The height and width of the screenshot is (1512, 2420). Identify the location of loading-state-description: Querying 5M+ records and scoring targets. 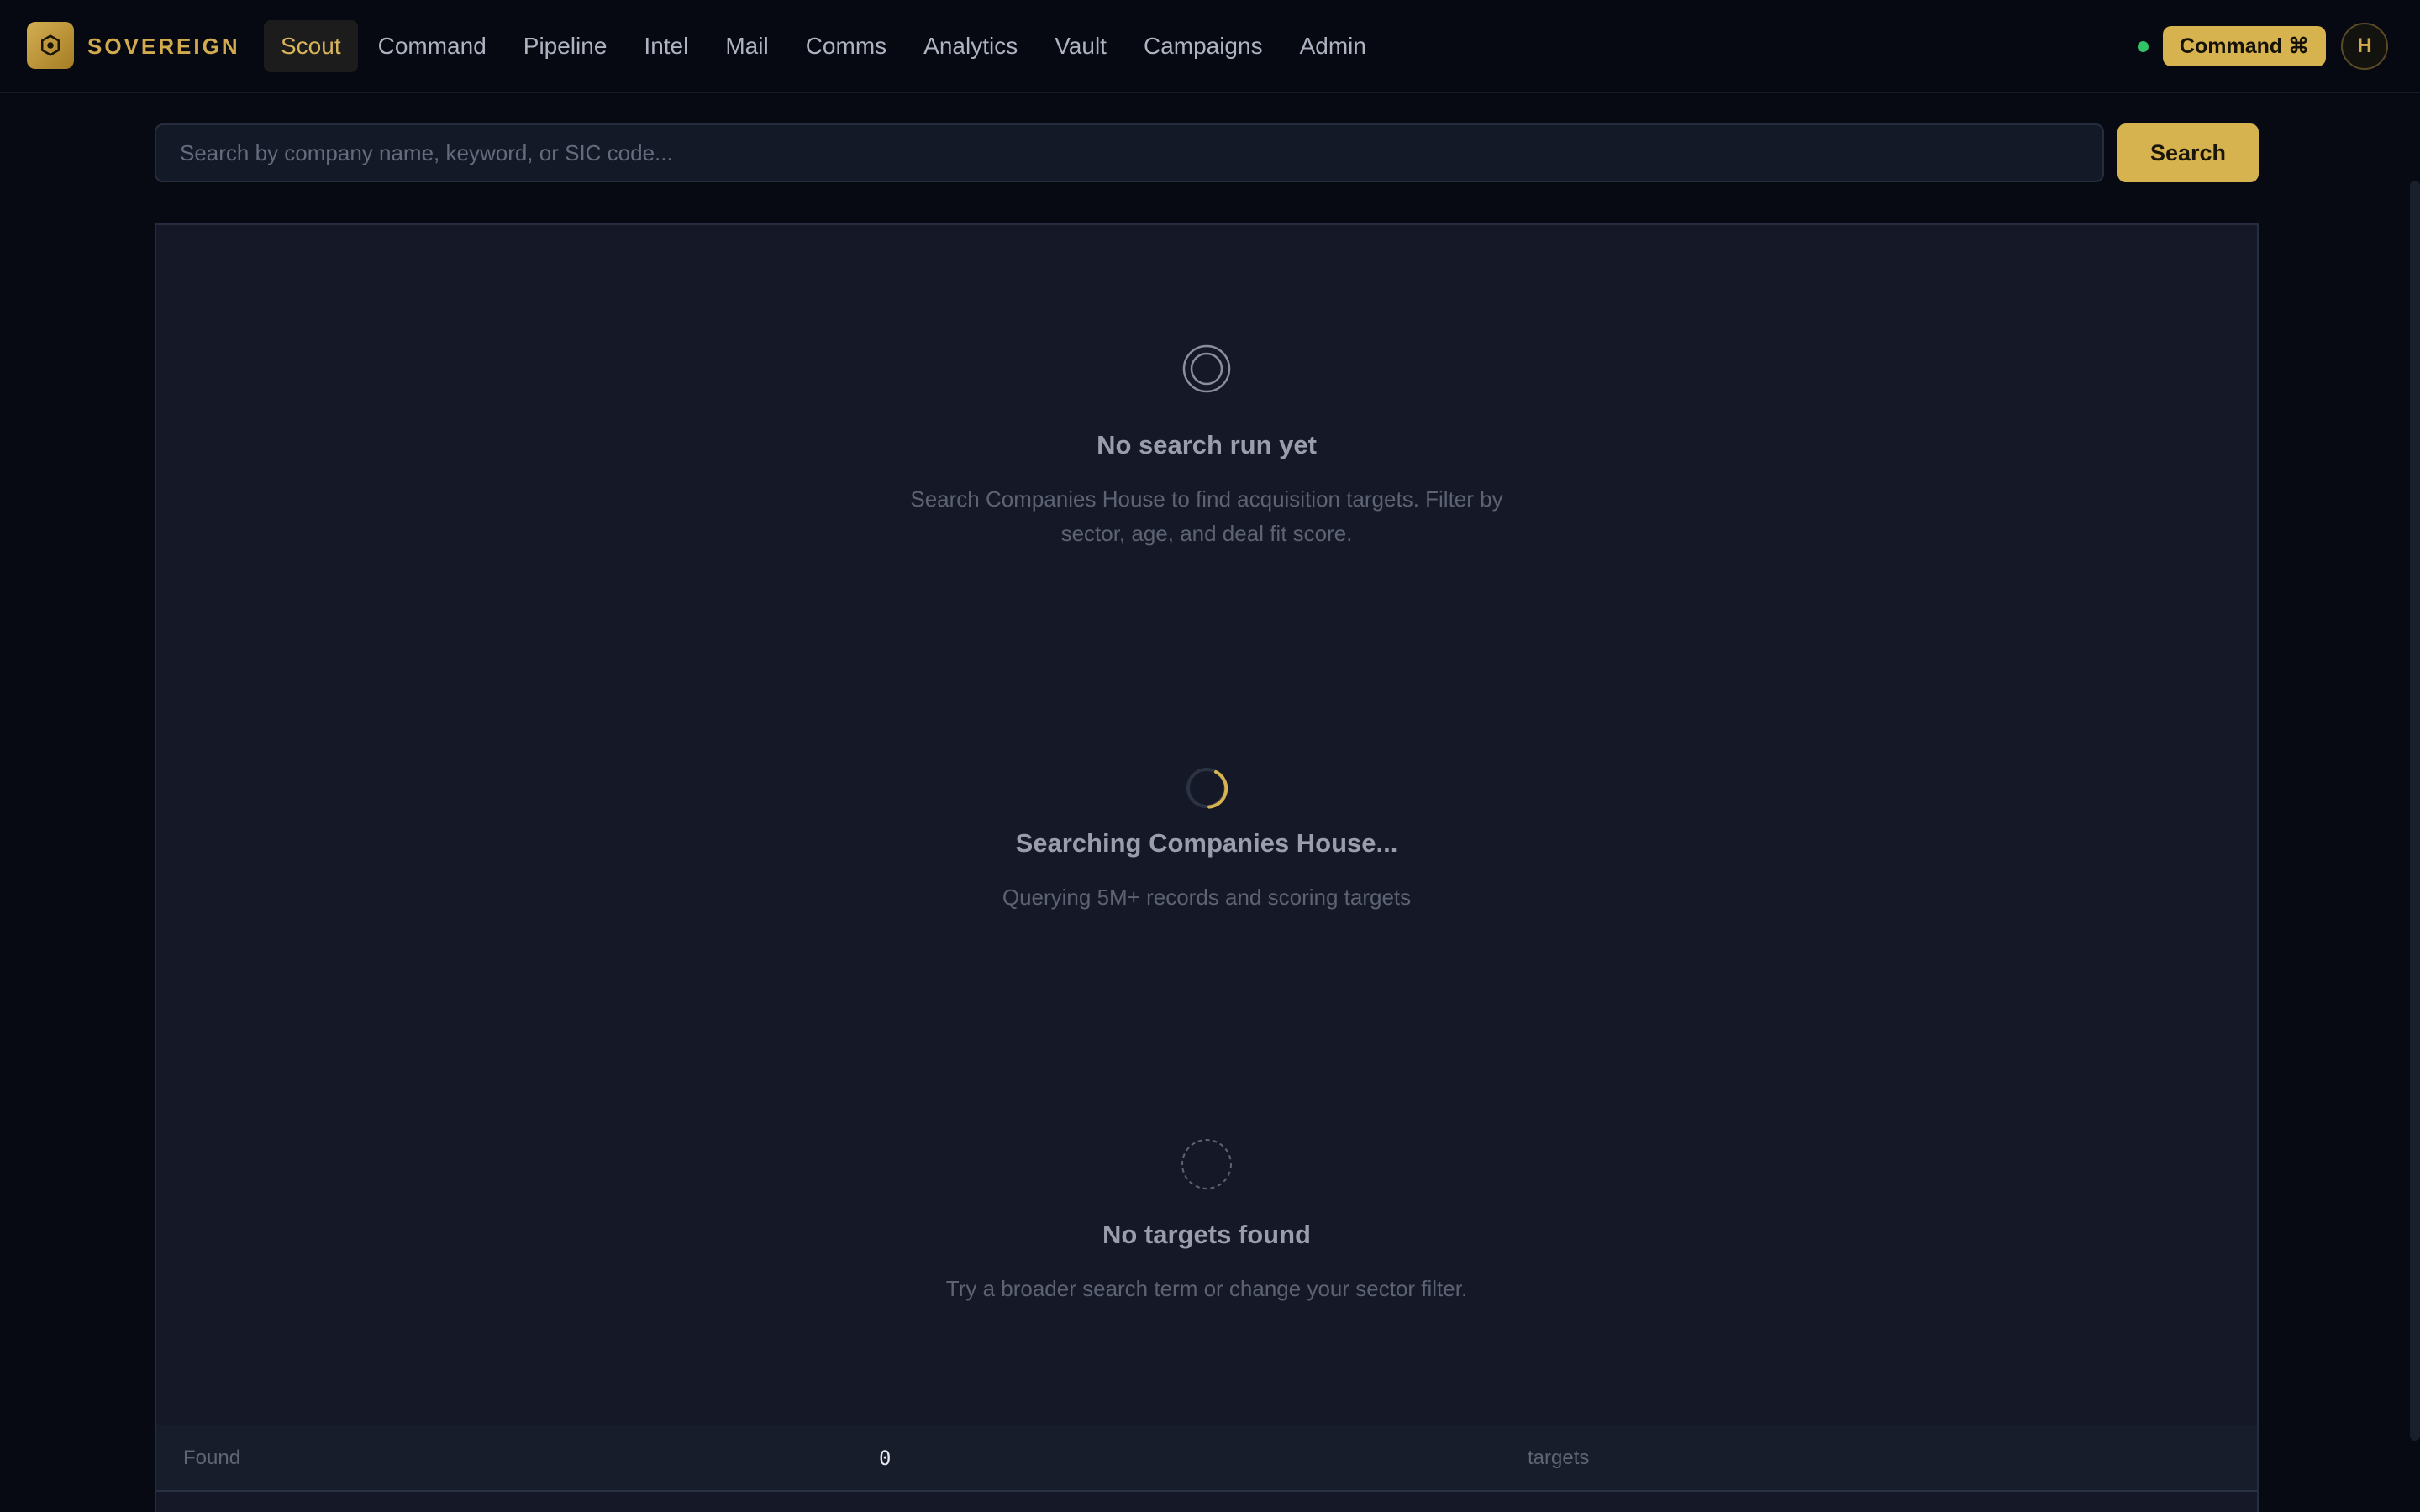
(1207, 897).